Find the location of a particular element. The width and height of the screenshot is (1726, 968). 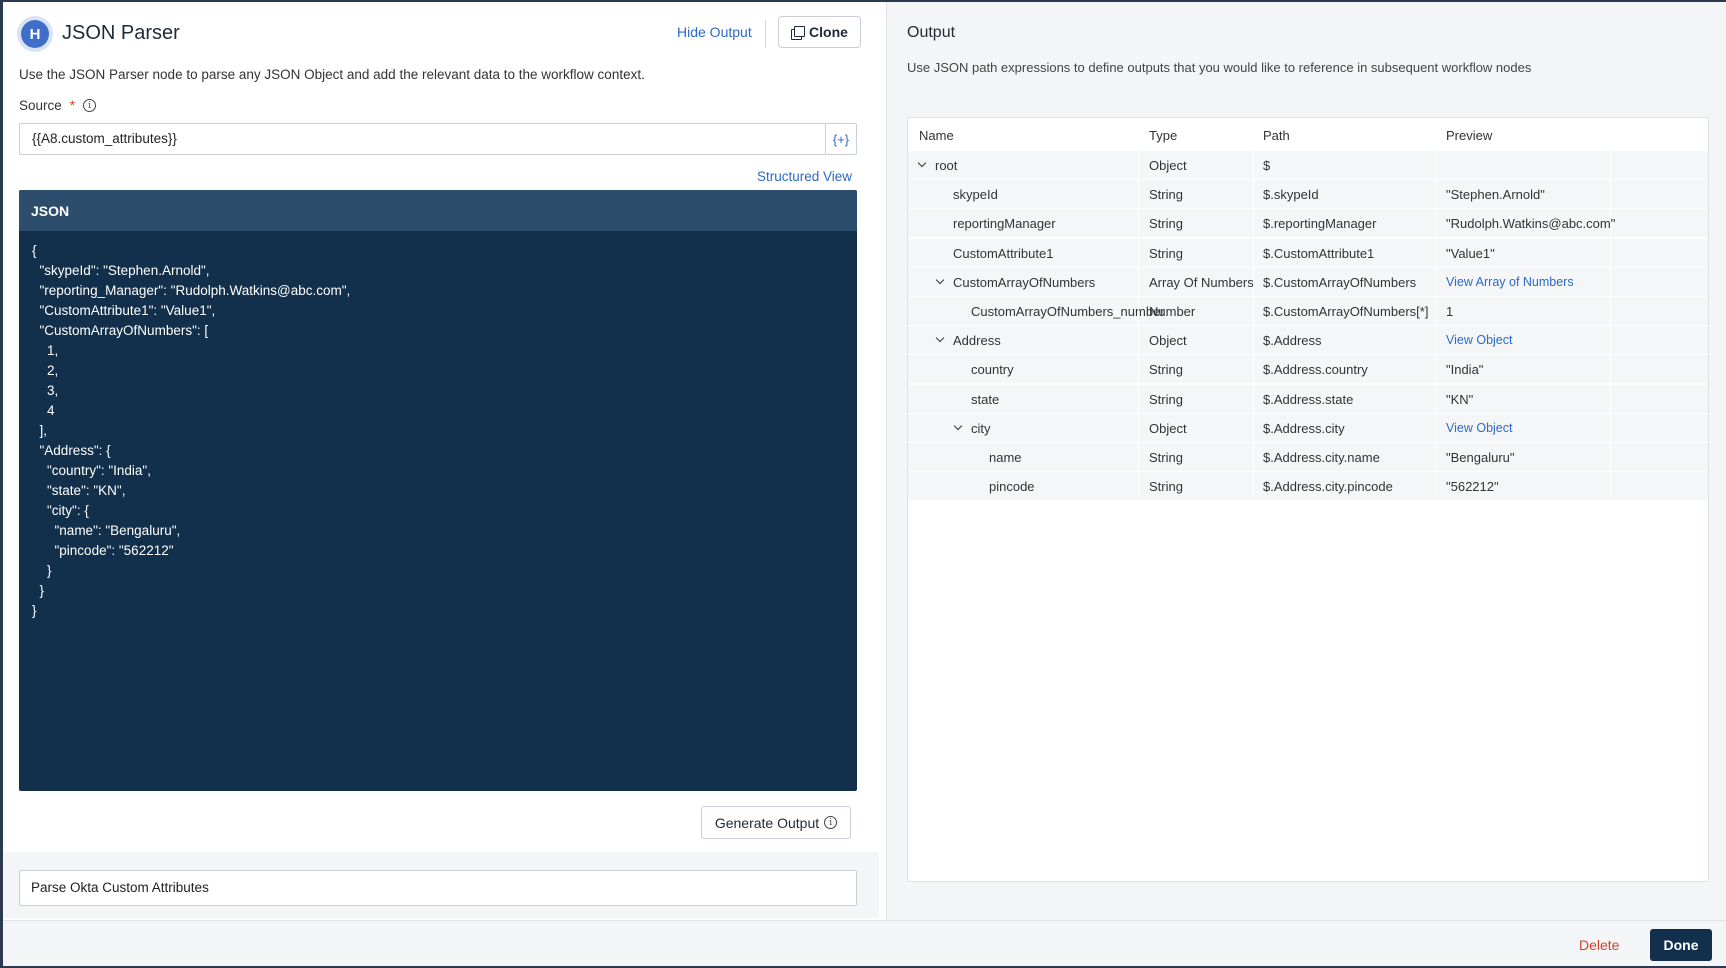

table-row: name String $.Address.city.name "Bengaluru" is located at coordinates (1308, 457).